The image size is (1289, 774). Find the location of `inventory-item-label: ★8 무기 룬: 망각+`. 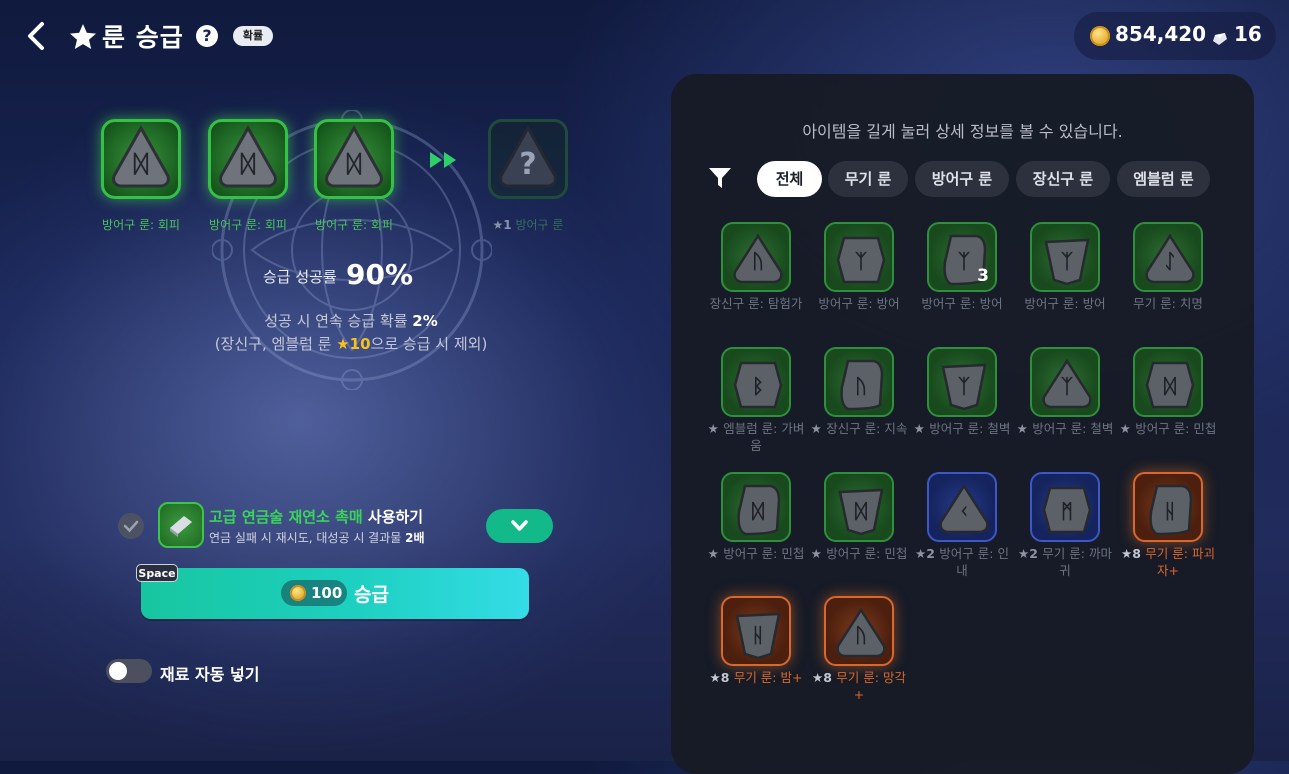

inventory-item-label: ★8 무기 룬: 망각+ is located at coordinates (859, 686).